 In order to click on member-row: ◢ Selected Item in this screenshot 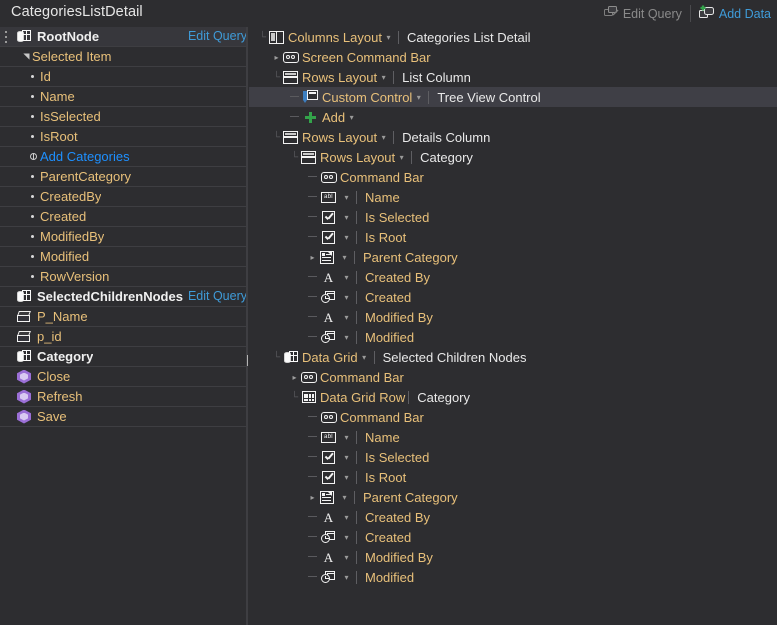, I will do `click(123, 57)`.